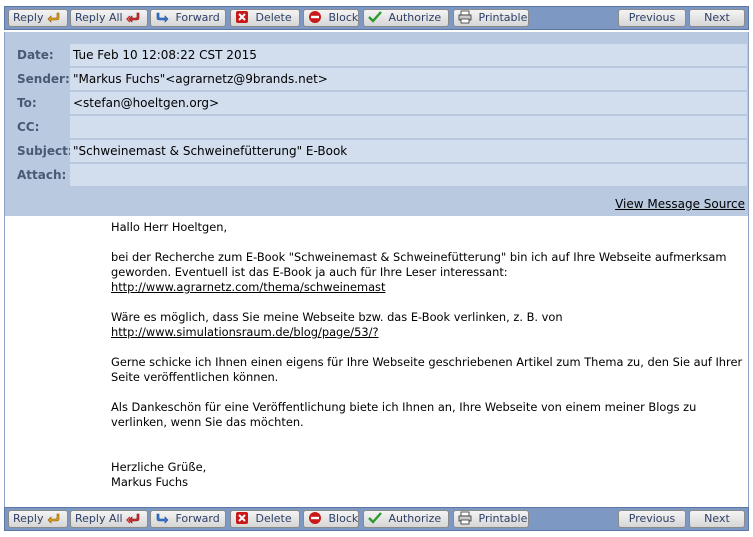 The image size is (753, 537). Describe the element at coordinates (45, 151) in the screenshot. I see `subject-label: Subject:` at that location.